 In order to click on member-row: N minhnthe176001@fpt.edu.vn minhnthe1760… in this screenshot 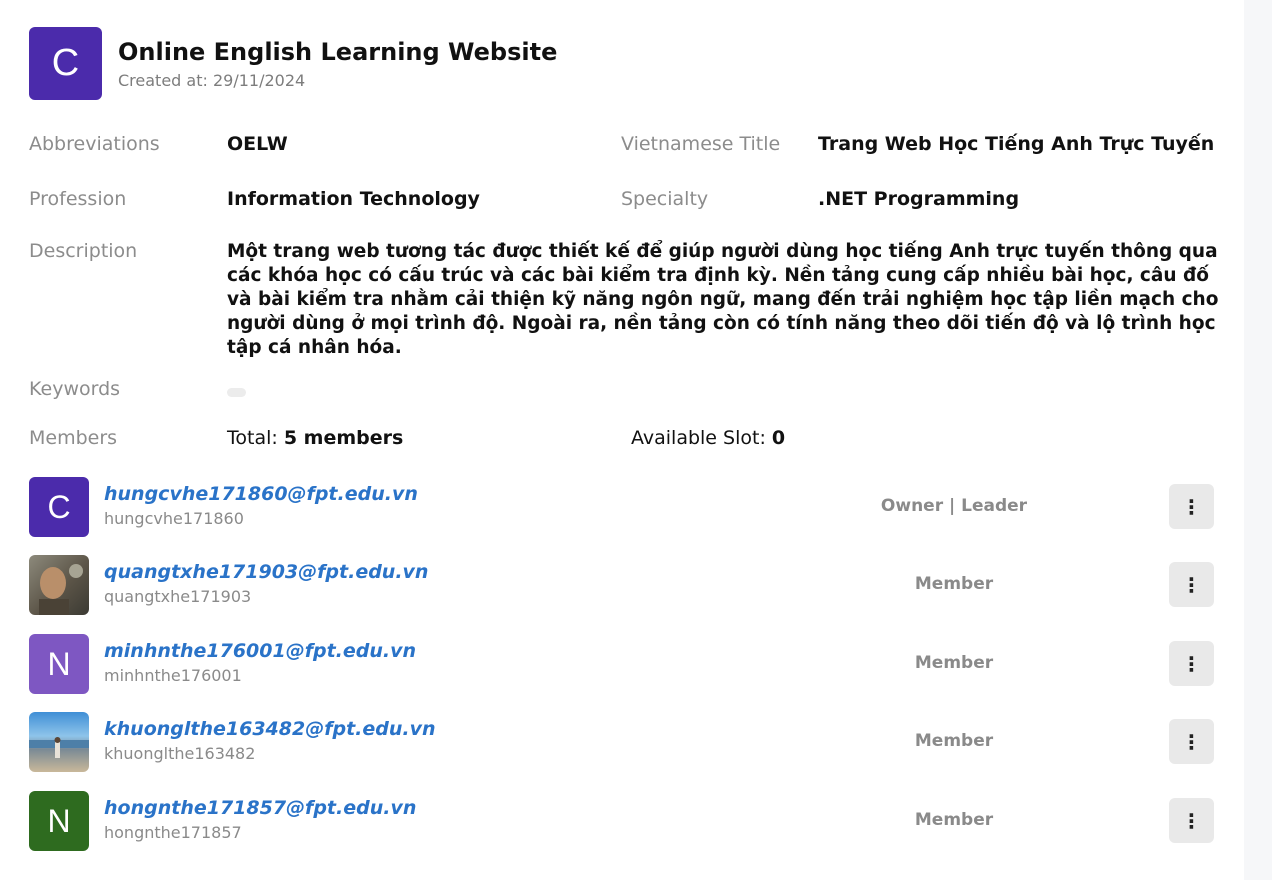, I will do `click(621, 664)`.